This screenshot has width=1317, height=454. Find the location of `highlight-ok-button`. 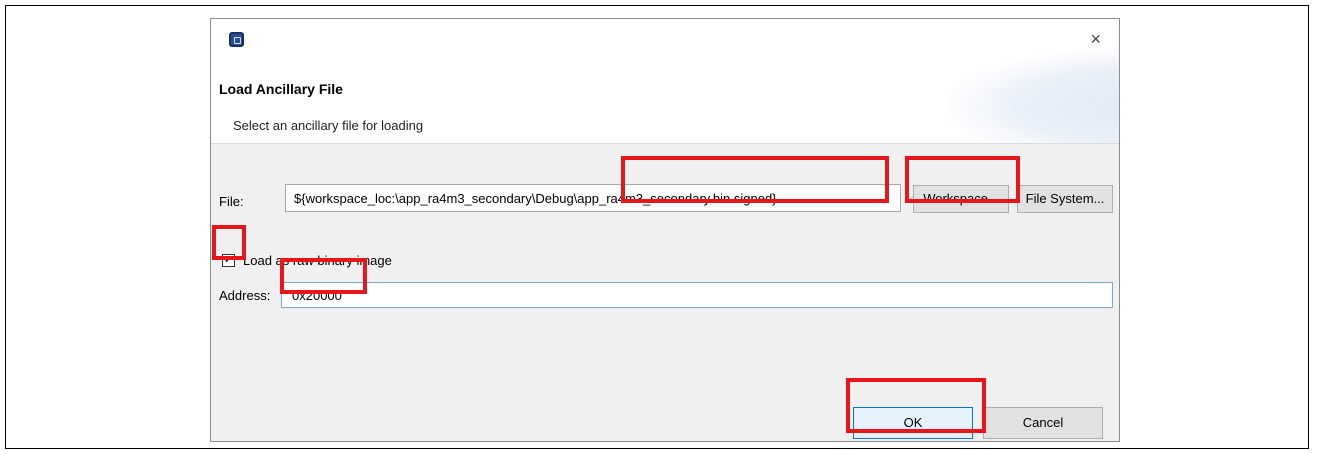

highlight-ok-button is located at coordinates (916, 405).